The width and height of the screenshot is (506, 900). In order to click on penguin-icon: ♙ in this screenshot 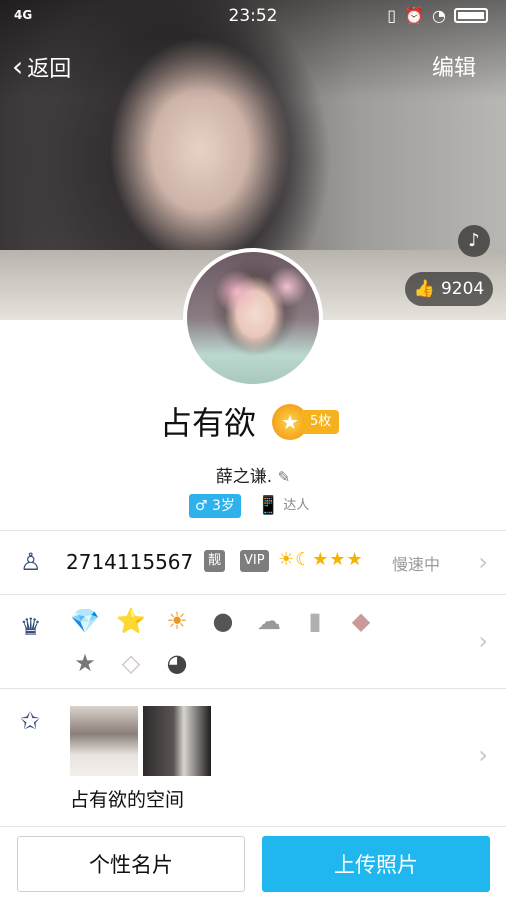, I will do `click(31, 562)`.